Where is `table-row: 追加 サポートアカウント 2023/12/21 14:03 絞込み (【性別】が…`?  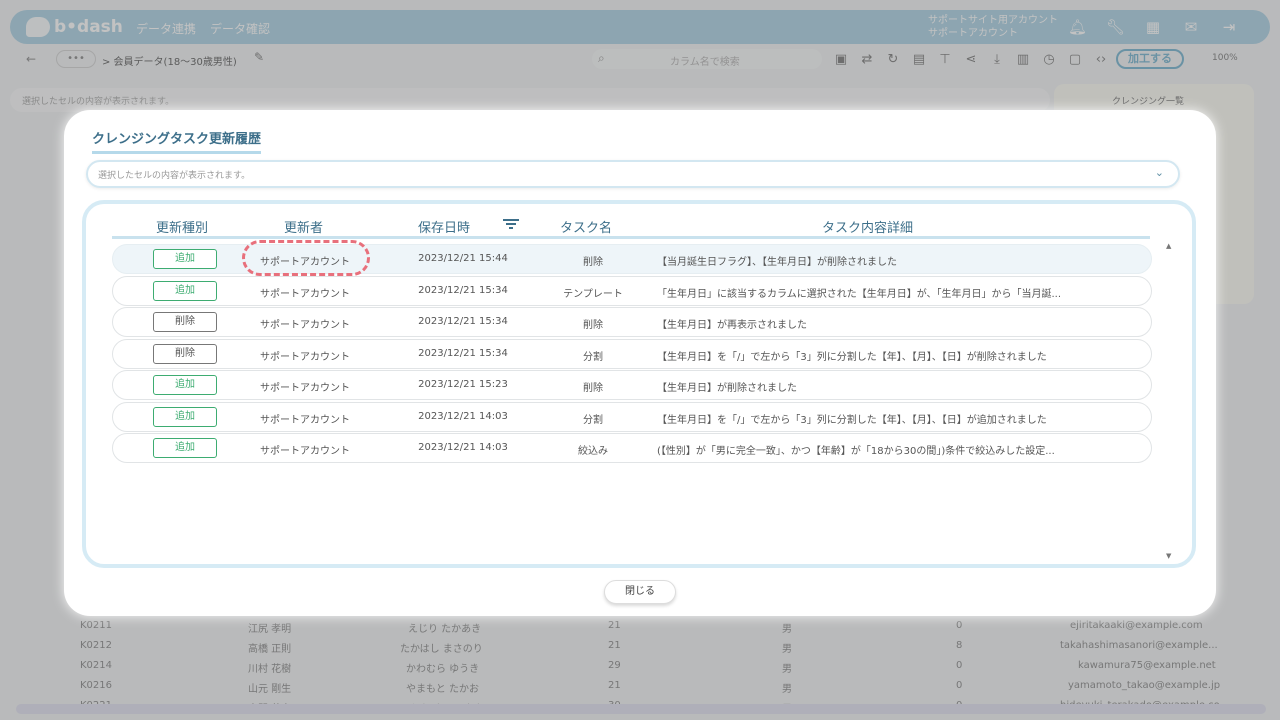
table-row: 追加 サポートアカウント 2023/12/21 14:03 絞込み (【性別】が… is located at coordinates (632, 448).